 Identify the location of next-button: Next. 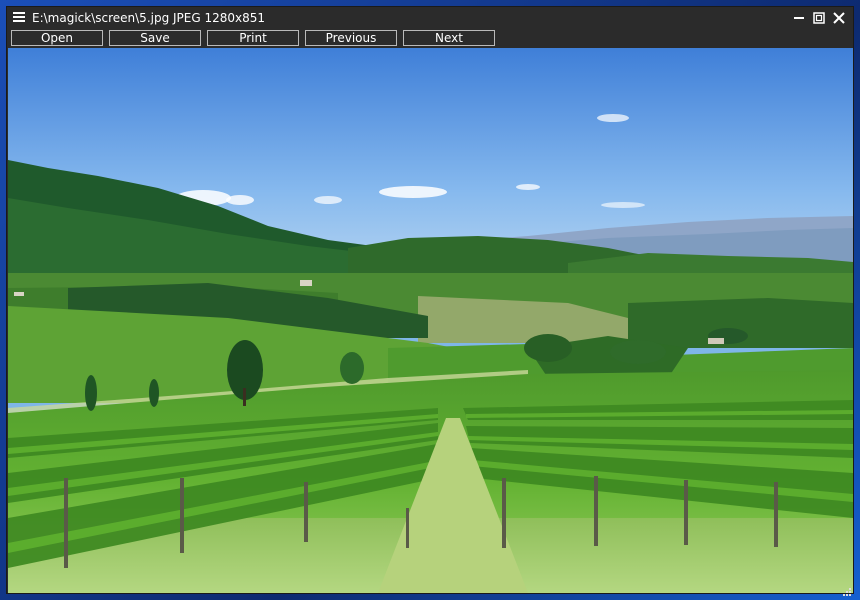
(449, 38).